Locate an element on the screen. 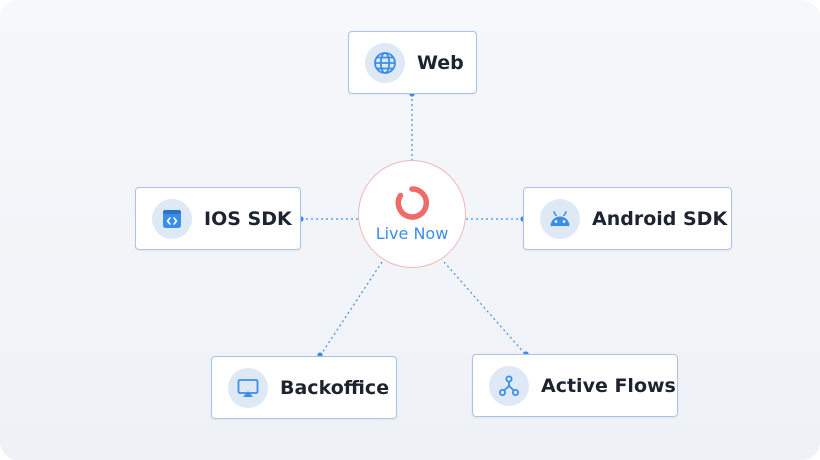  node-web: Web is located at coordinates (412, 62).